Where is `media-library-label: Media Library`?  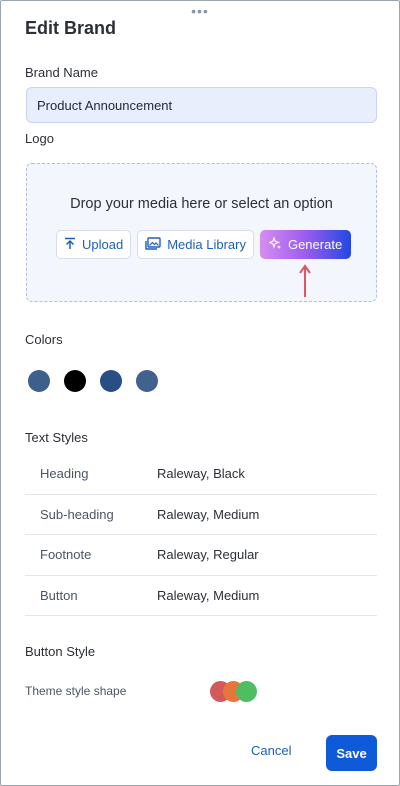 media-library-label: Media Library is located at coordinates (206, 244).